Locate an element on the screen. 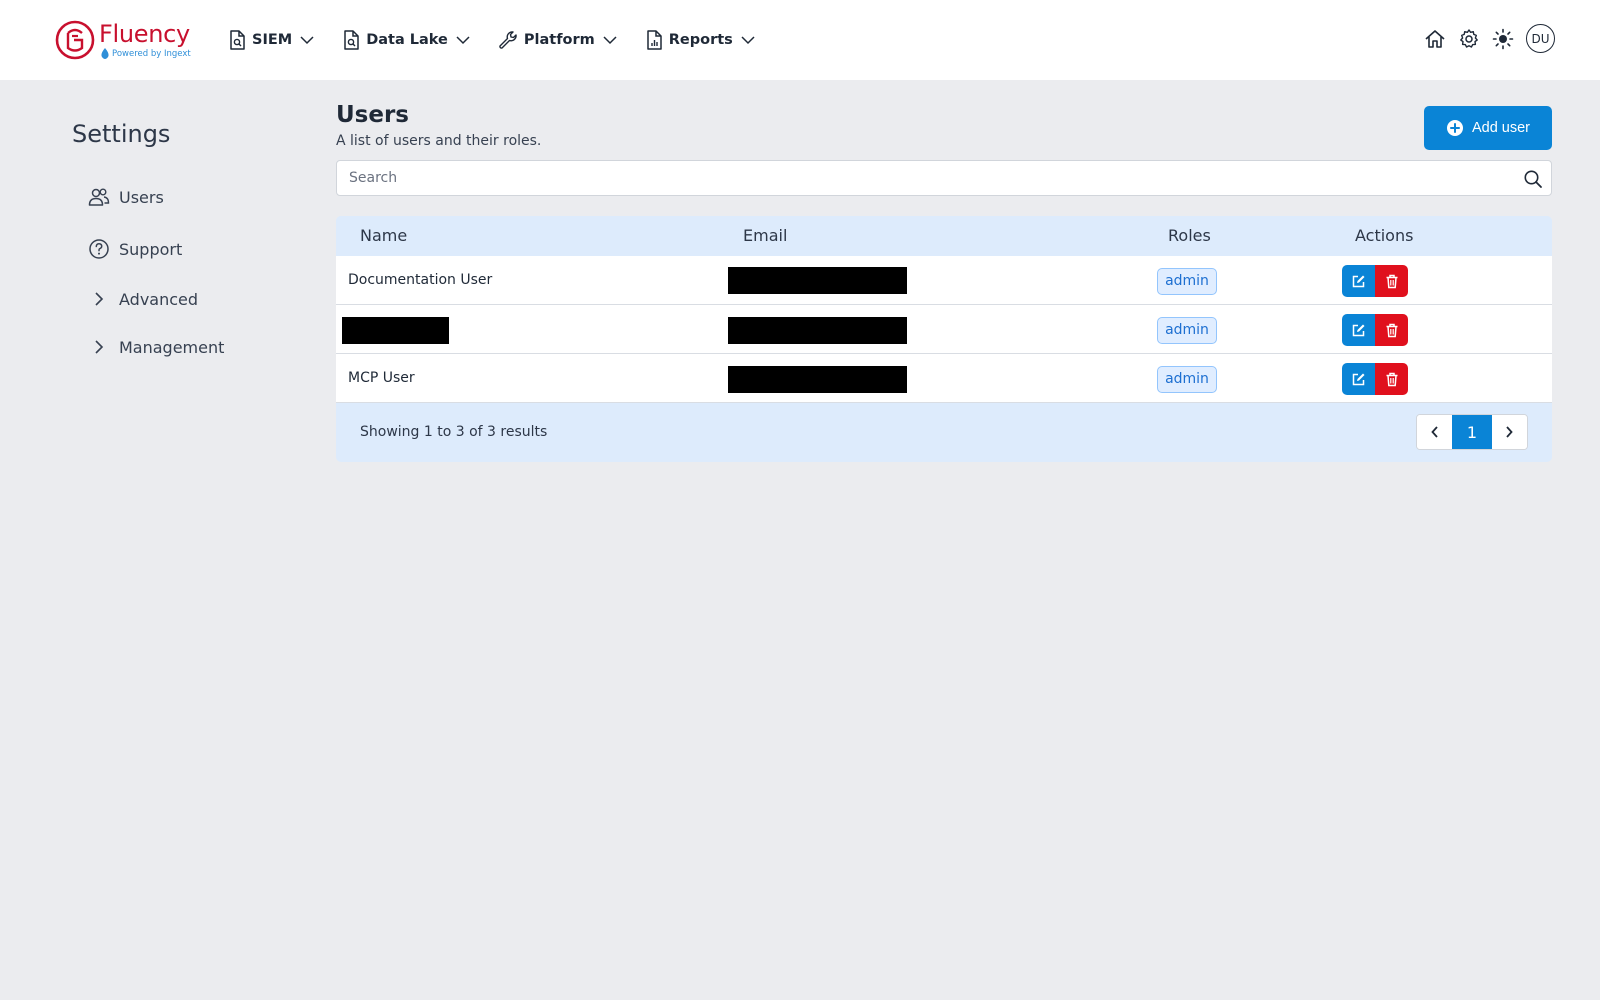 Image resolution: width=1600 pixels, height=1000 pixels. sidebar-item-advanced: Advanced is located at coordinates (143, 299).